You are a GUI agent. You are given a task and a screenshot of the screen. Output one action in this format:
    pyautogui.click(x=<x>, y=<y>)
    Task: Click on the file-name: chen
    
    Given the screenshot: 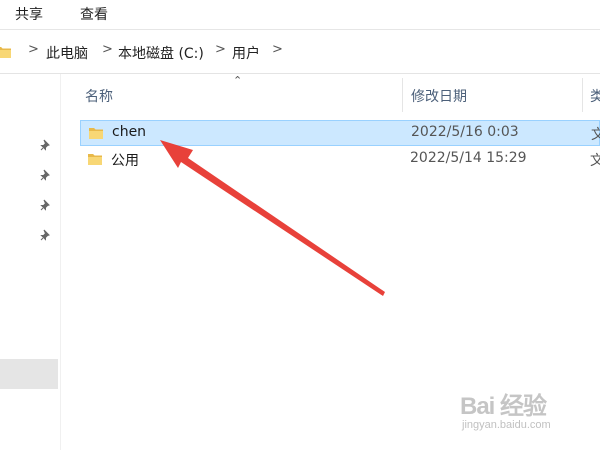 What is the action you would take?
    pyautogui.click(x=129, y=132)
    